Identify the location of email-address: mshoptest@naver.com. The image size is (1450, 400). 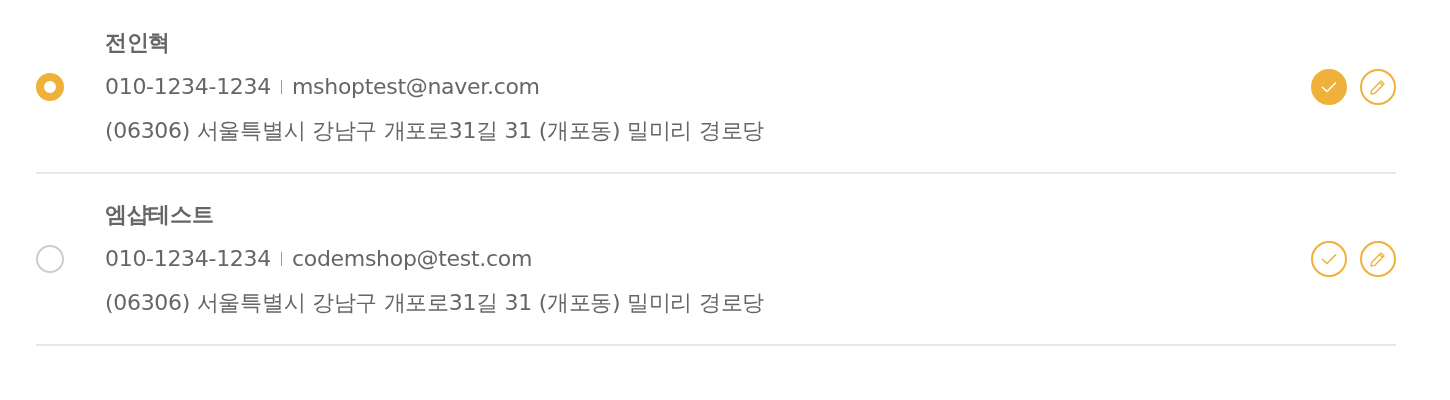
(415, 87).